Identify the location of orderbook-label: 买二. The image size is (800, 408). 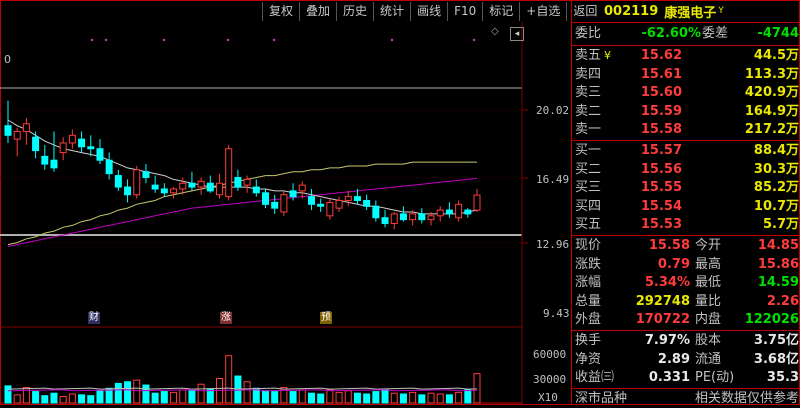
(588, 169).